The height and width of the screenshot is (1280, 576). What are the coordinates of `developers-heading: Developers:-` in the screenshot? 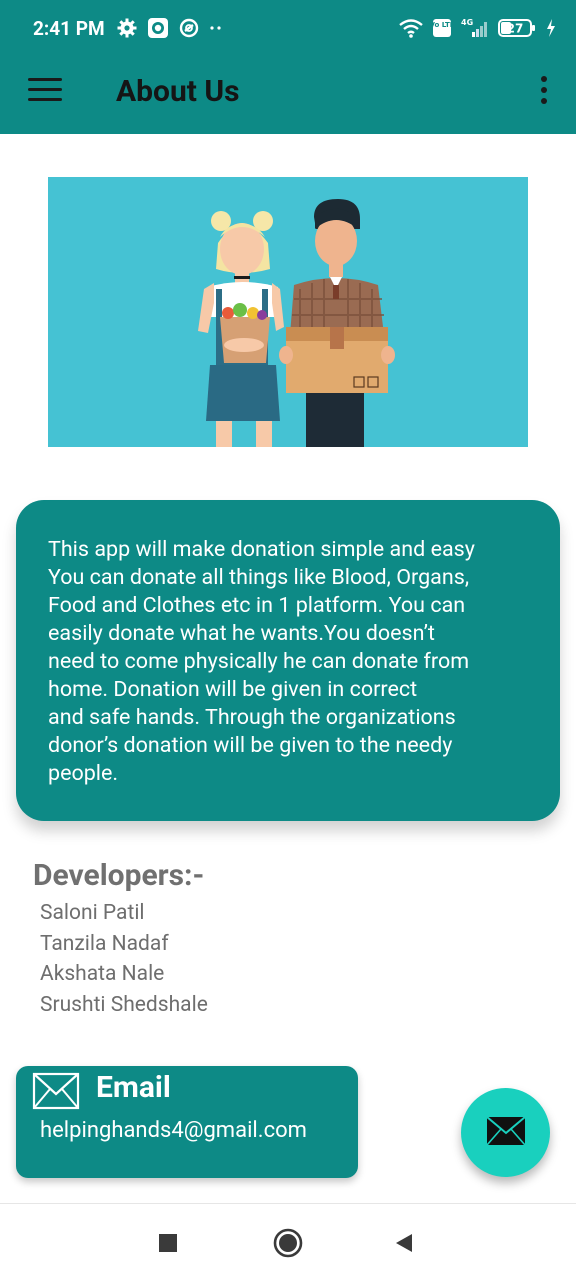 It's located at (119, 875).